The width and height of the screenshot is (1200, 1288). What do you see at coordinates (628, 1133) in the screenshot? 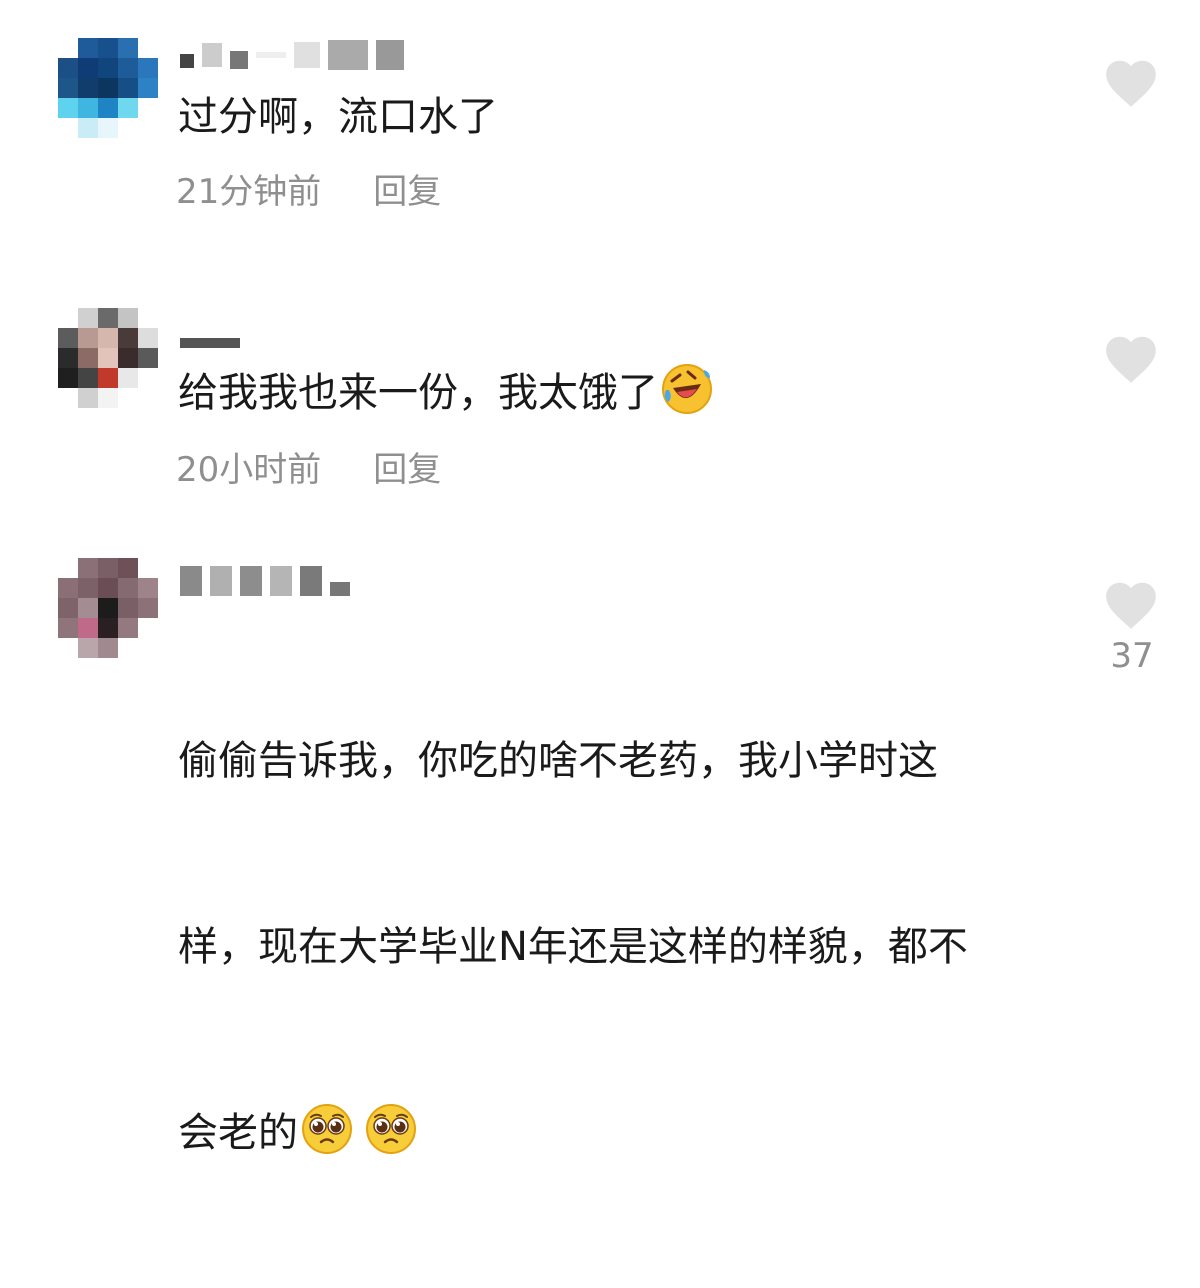
I see `comment-text-line: 会老的` at bounding box center [628, 1133].